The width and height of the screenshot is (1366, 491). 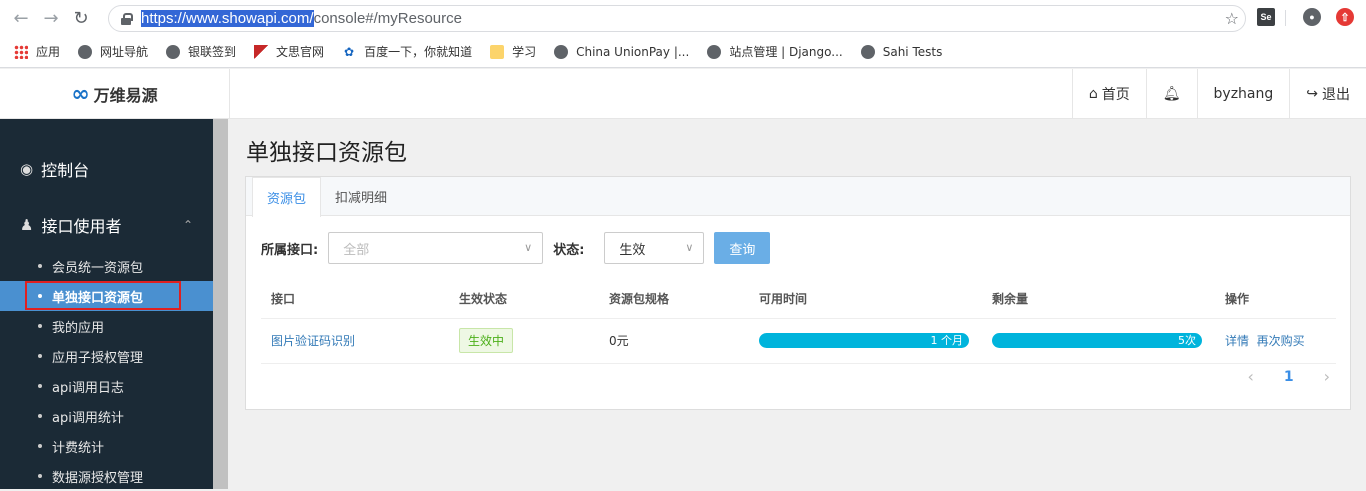 I want to click on status-filter-select: 生效 ∨, so click(x=654, y=248).